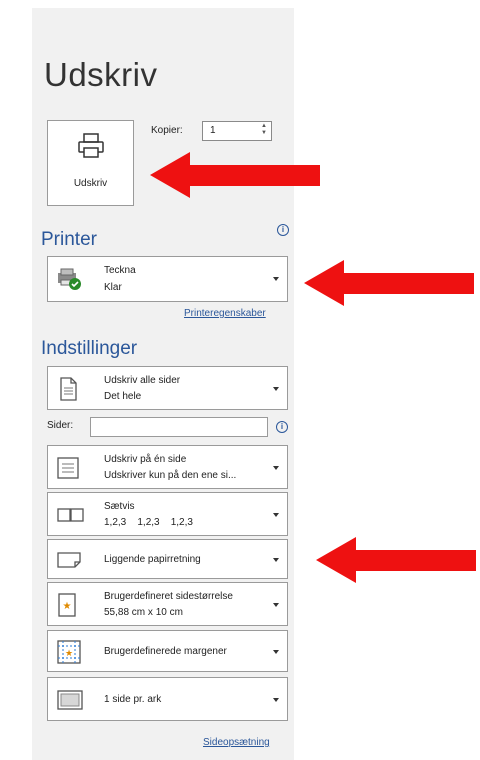  What do you see at coordinates (69, 239) in the screenshot?
I see `printer-heading: Printer` at bounding box center [69, 239].